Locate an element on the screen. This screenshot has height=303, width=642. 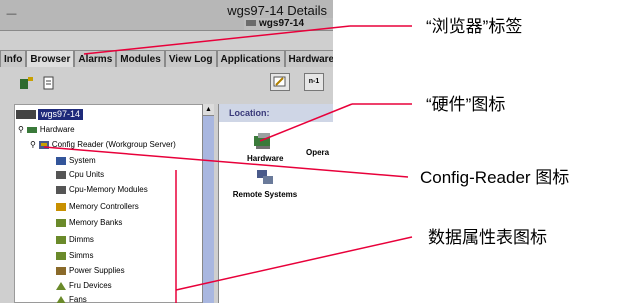
vertical-scrollbar: ▲ is located at coordinates (208, 203).